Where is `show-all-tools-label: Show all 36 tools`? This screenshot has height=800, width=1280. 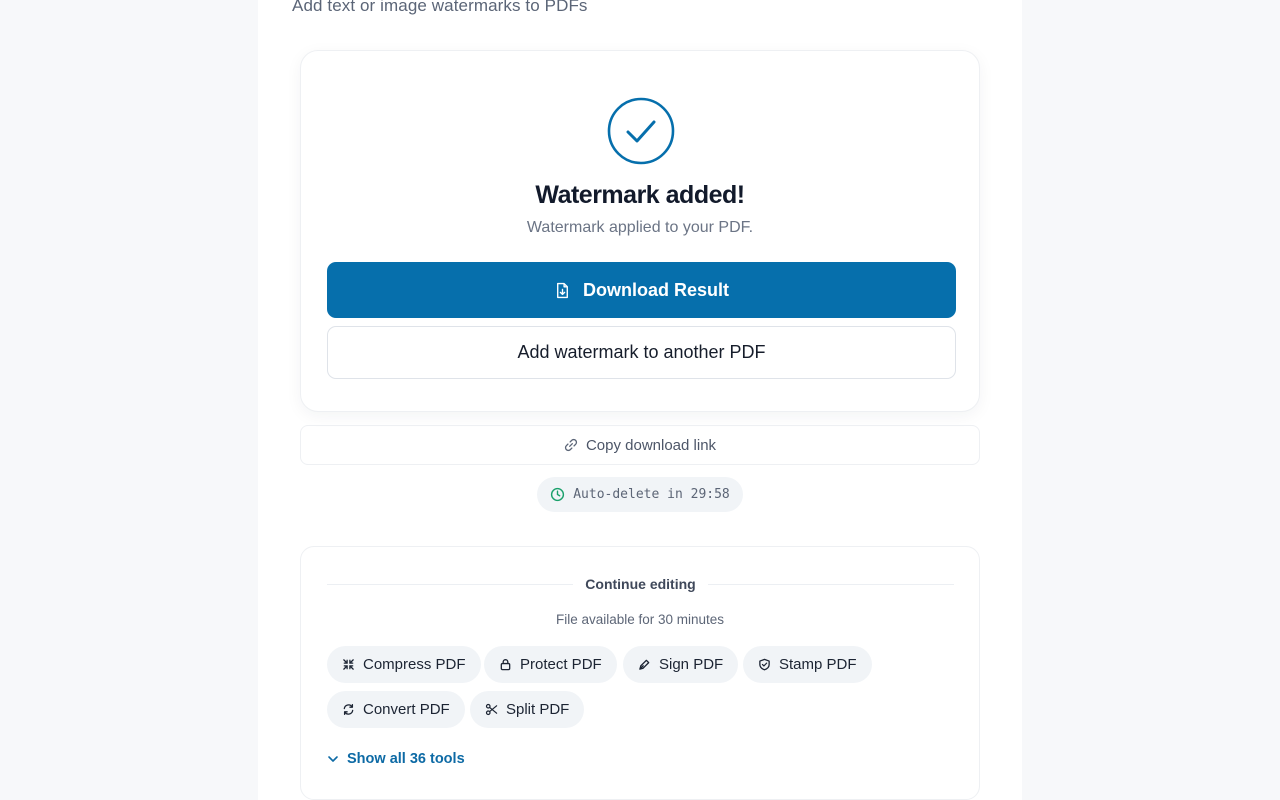 show-all-tools-label: Show all 36 tools is located at coordinates (406, 759).